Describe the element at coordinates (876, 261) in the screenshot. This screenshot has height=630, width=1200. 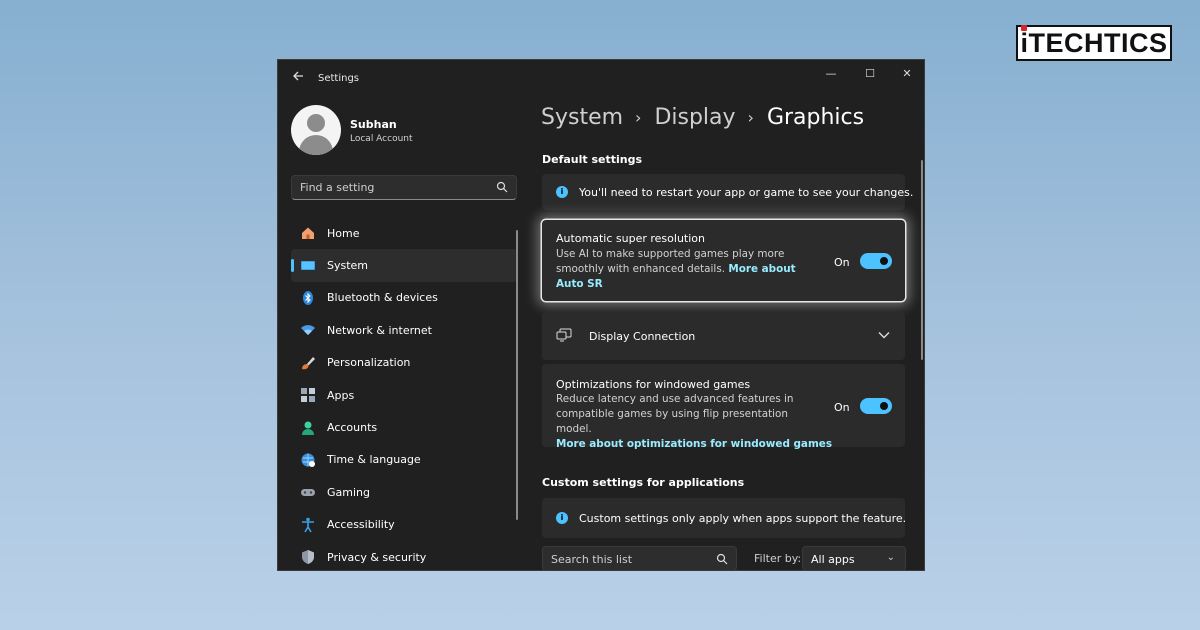
I see `auto-sr-toggle` at that location.